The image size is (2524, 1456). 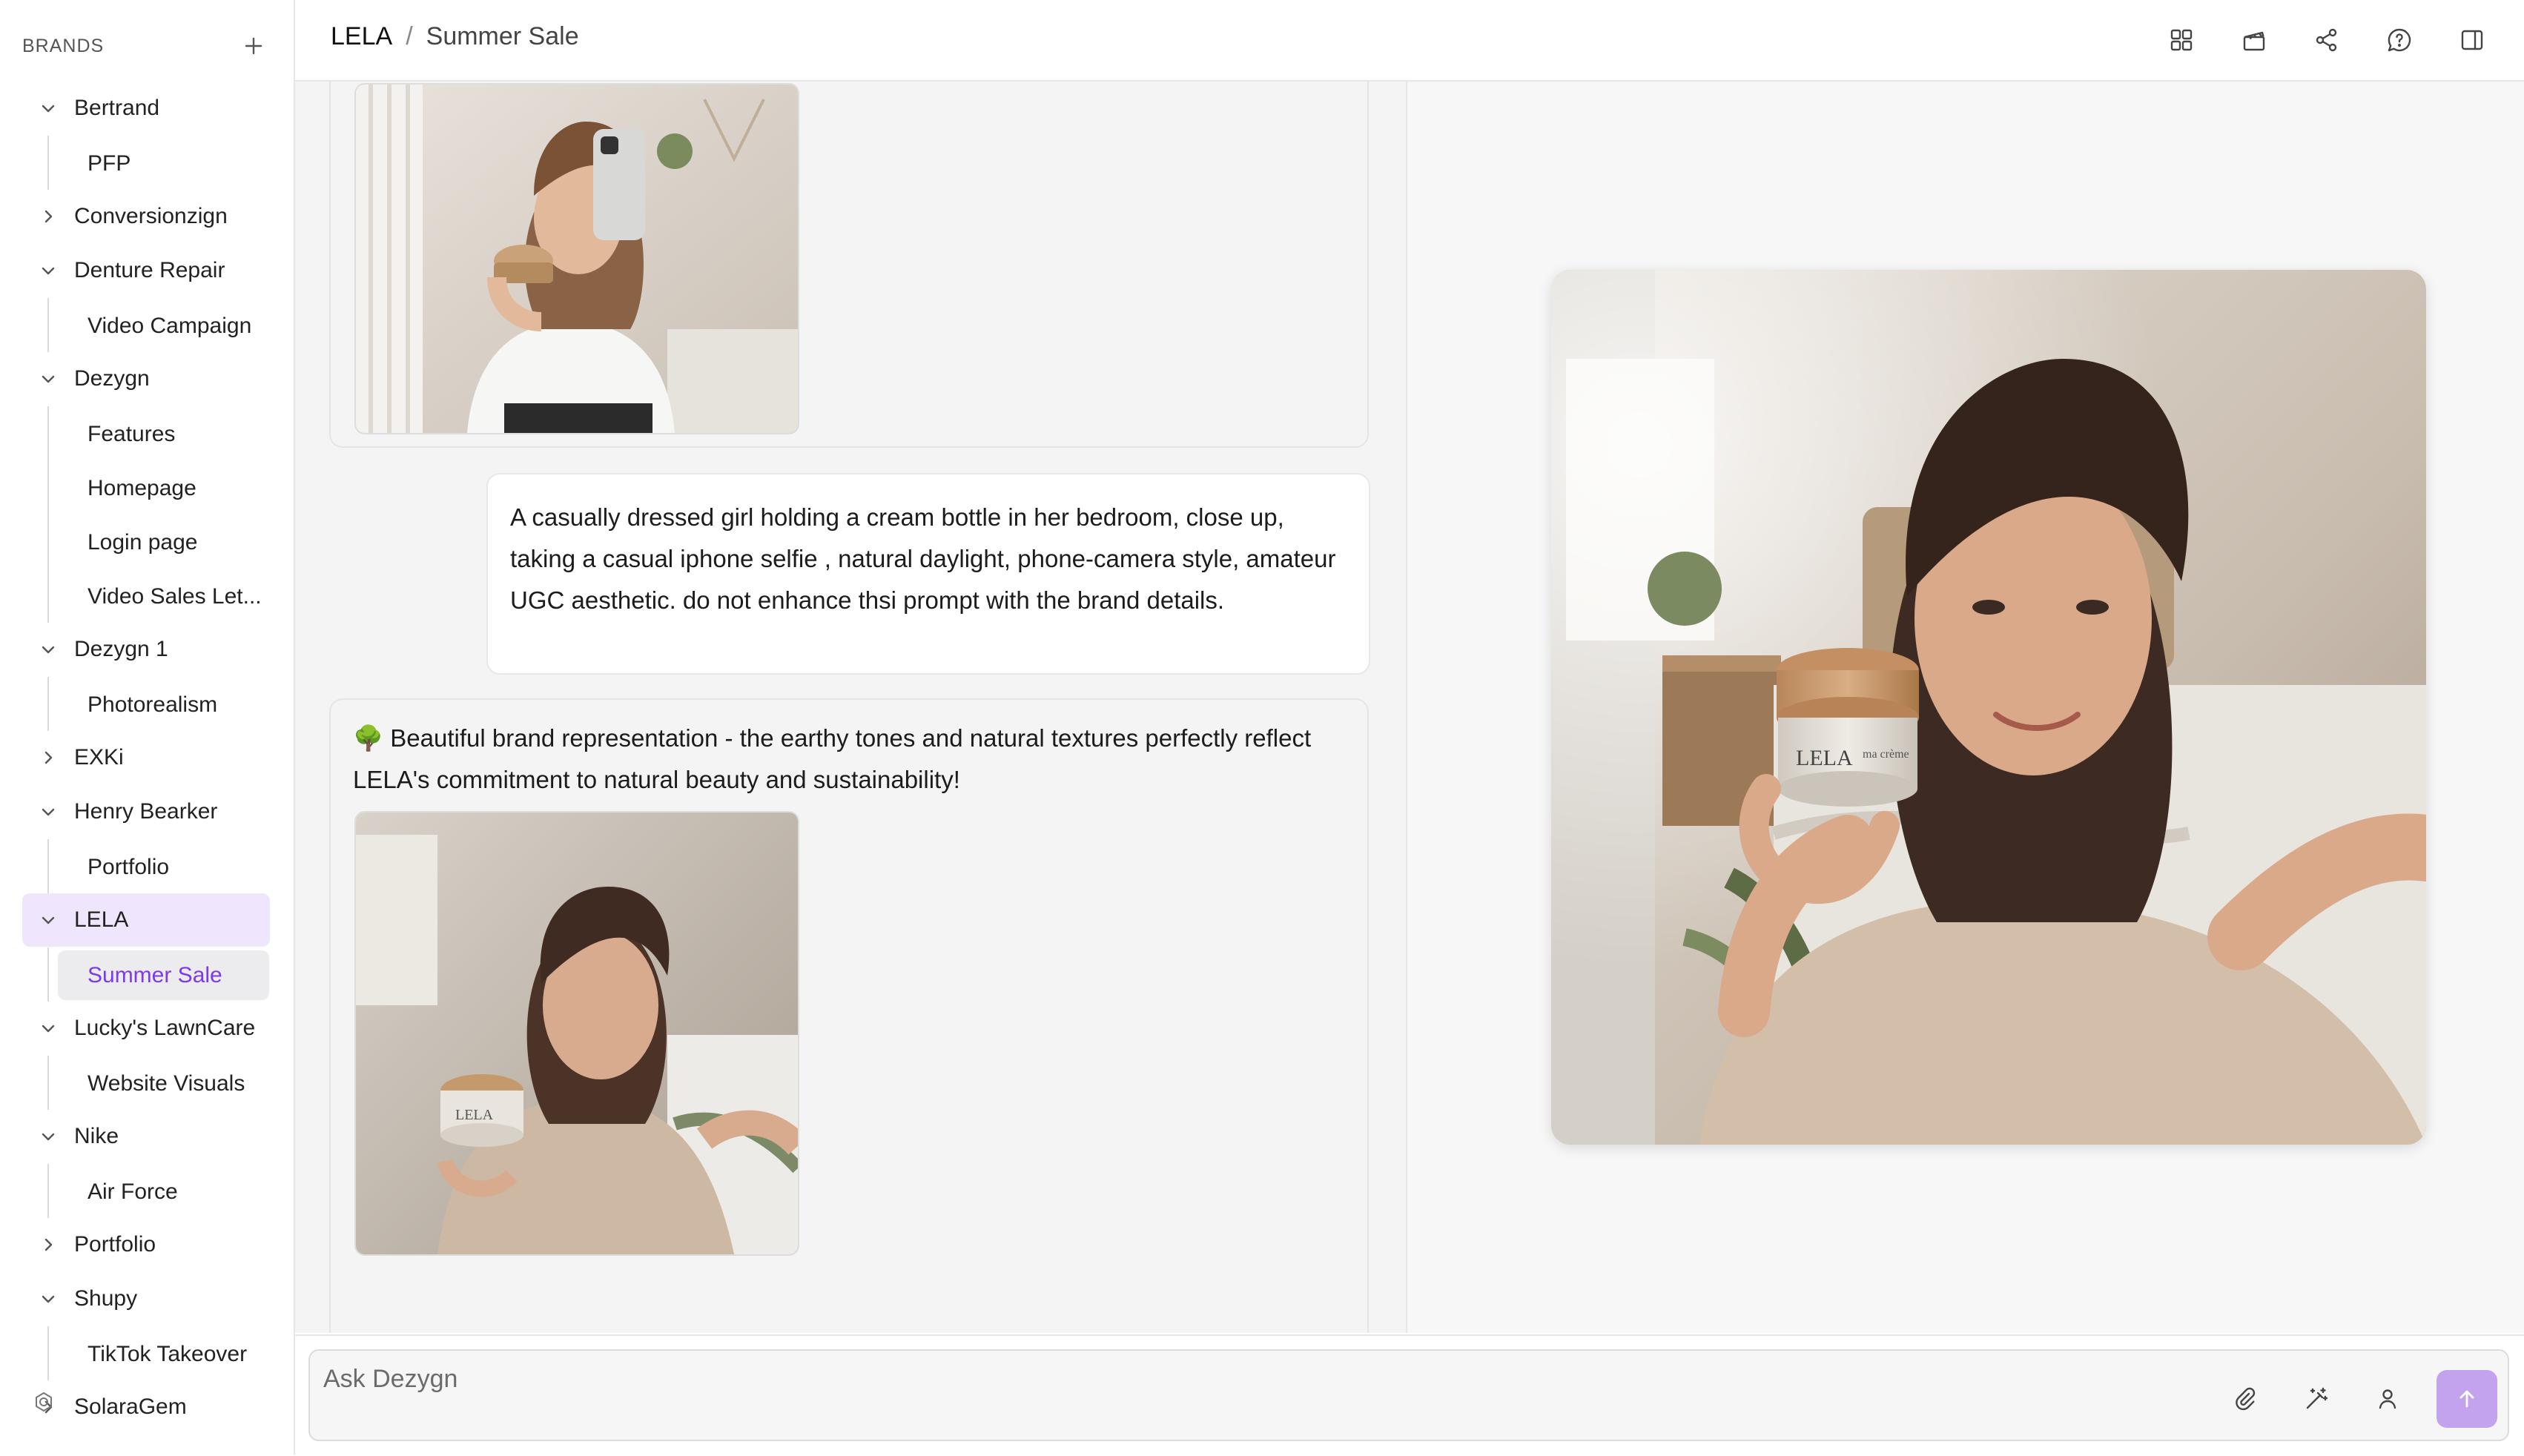 I want to click on sidebar-project-homepage: Homepage, so click(x=163, y=488).